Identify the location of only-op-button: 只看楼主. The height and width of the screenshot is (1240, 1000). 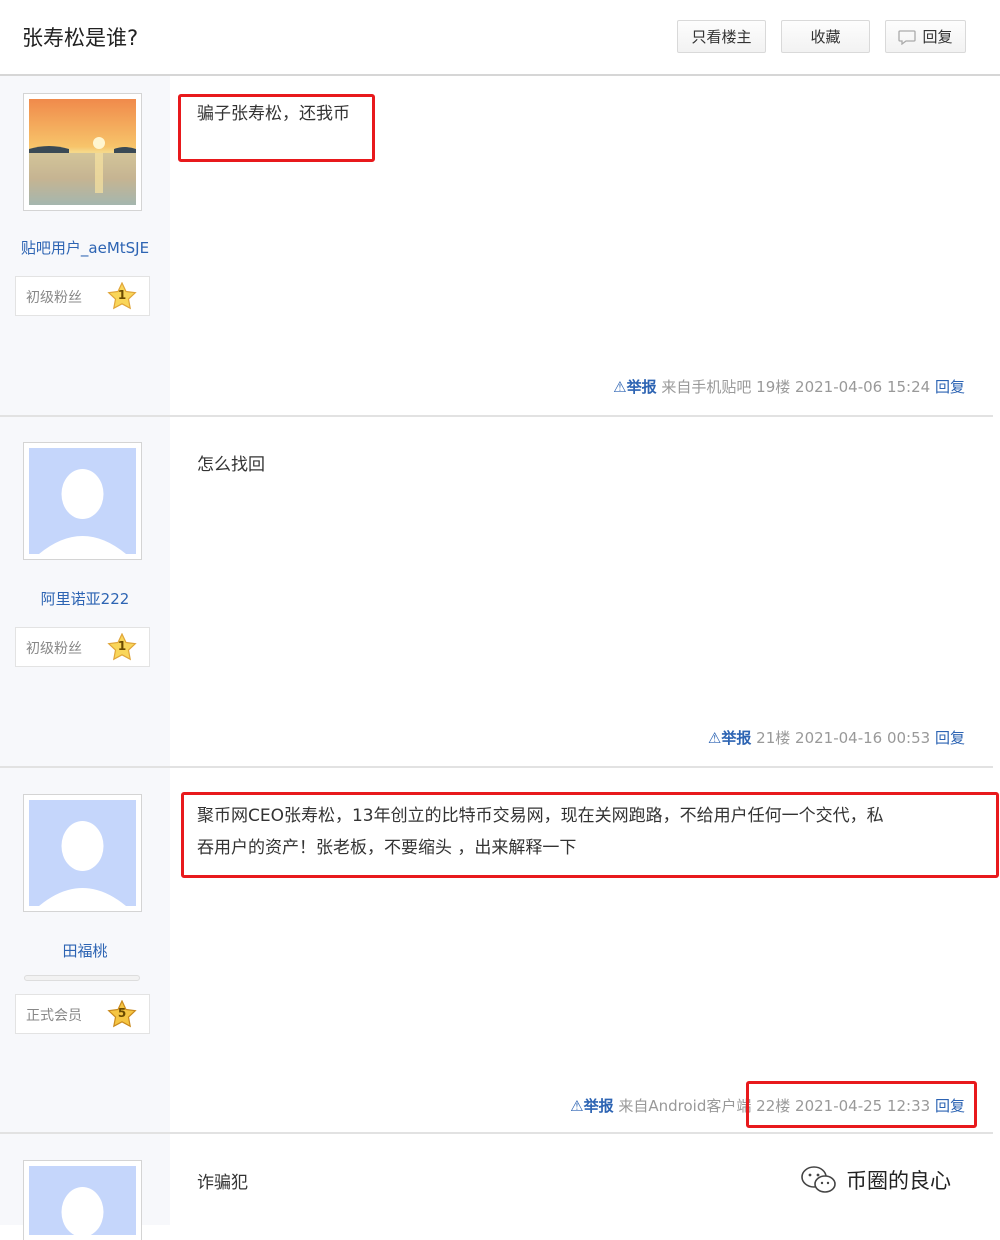
(721, 36).